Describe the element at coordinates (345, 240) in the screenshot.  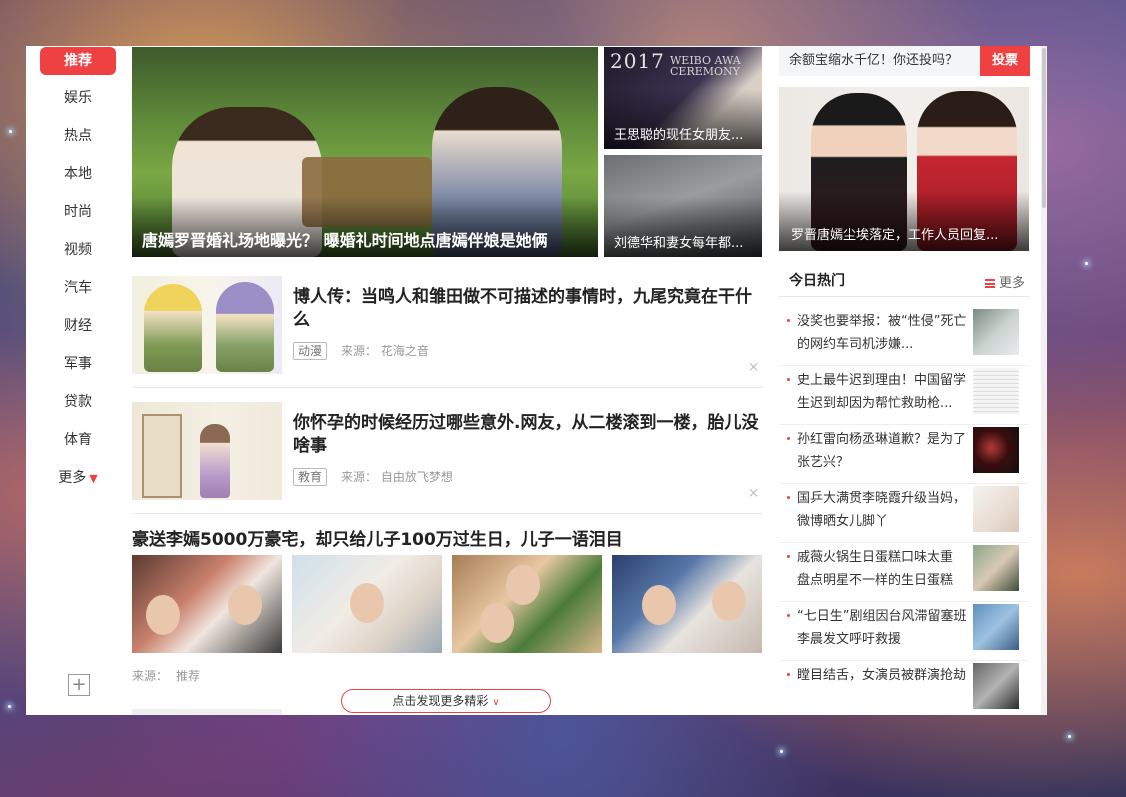
I see `hero-main-caption: 唐嫣罗晋婚礼场地曝光？ 曝婚礼时间地点唐嫣伴娘是她俩` at that location.